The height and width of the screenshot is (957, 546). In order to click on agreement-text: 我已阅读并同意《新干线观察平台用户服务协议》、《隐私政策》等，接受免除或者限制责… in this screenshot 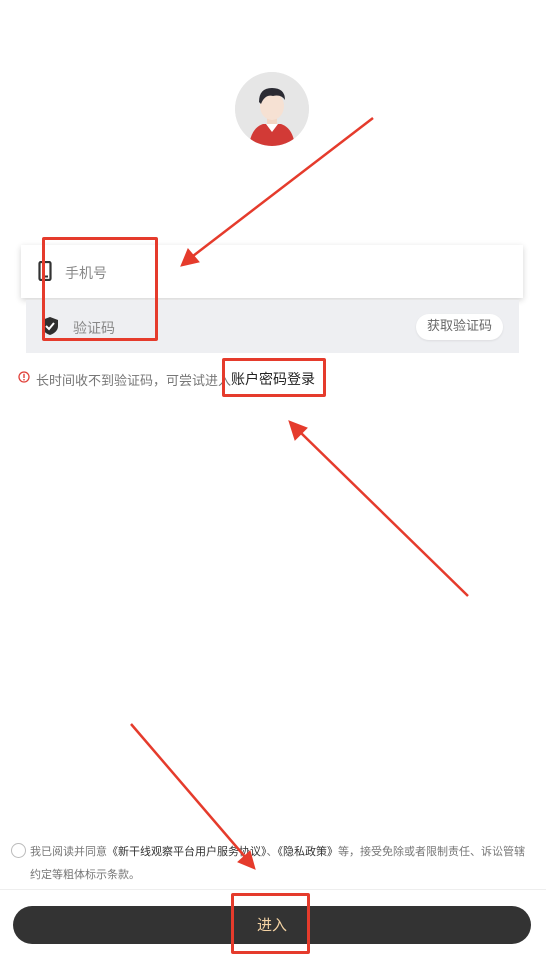, I will do `click(280, 863)`.